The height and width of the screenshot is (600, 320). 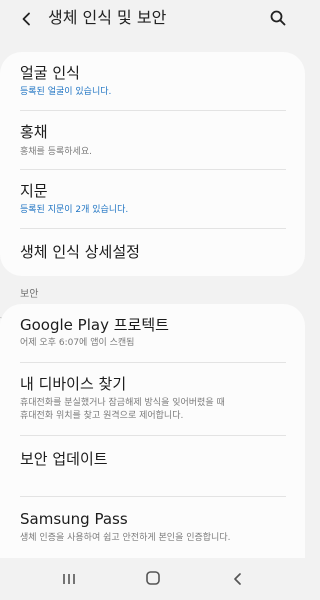 I want to click on fingerprint-label: 지문, so click(x=34, y=191).